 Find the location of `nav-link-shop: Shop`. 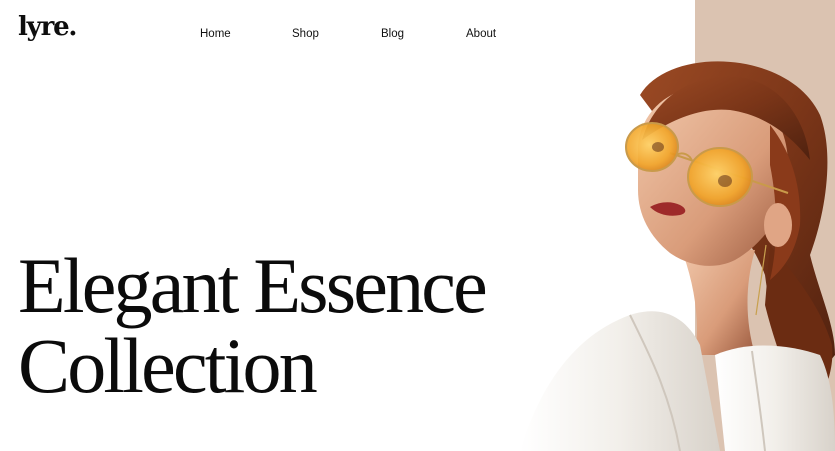

nav-link-shop: Shop is located at coordinates (305, 34).